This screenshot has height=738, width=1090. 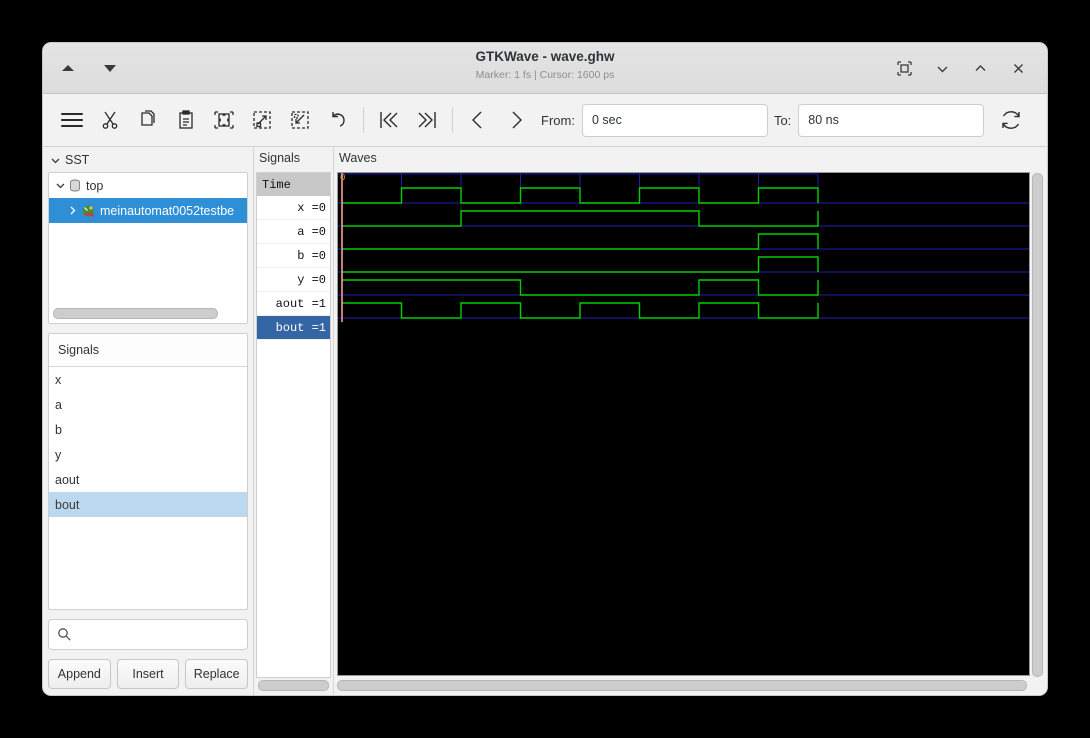 I want to click on zoom-fit-icon, so click(x=224, y=120).